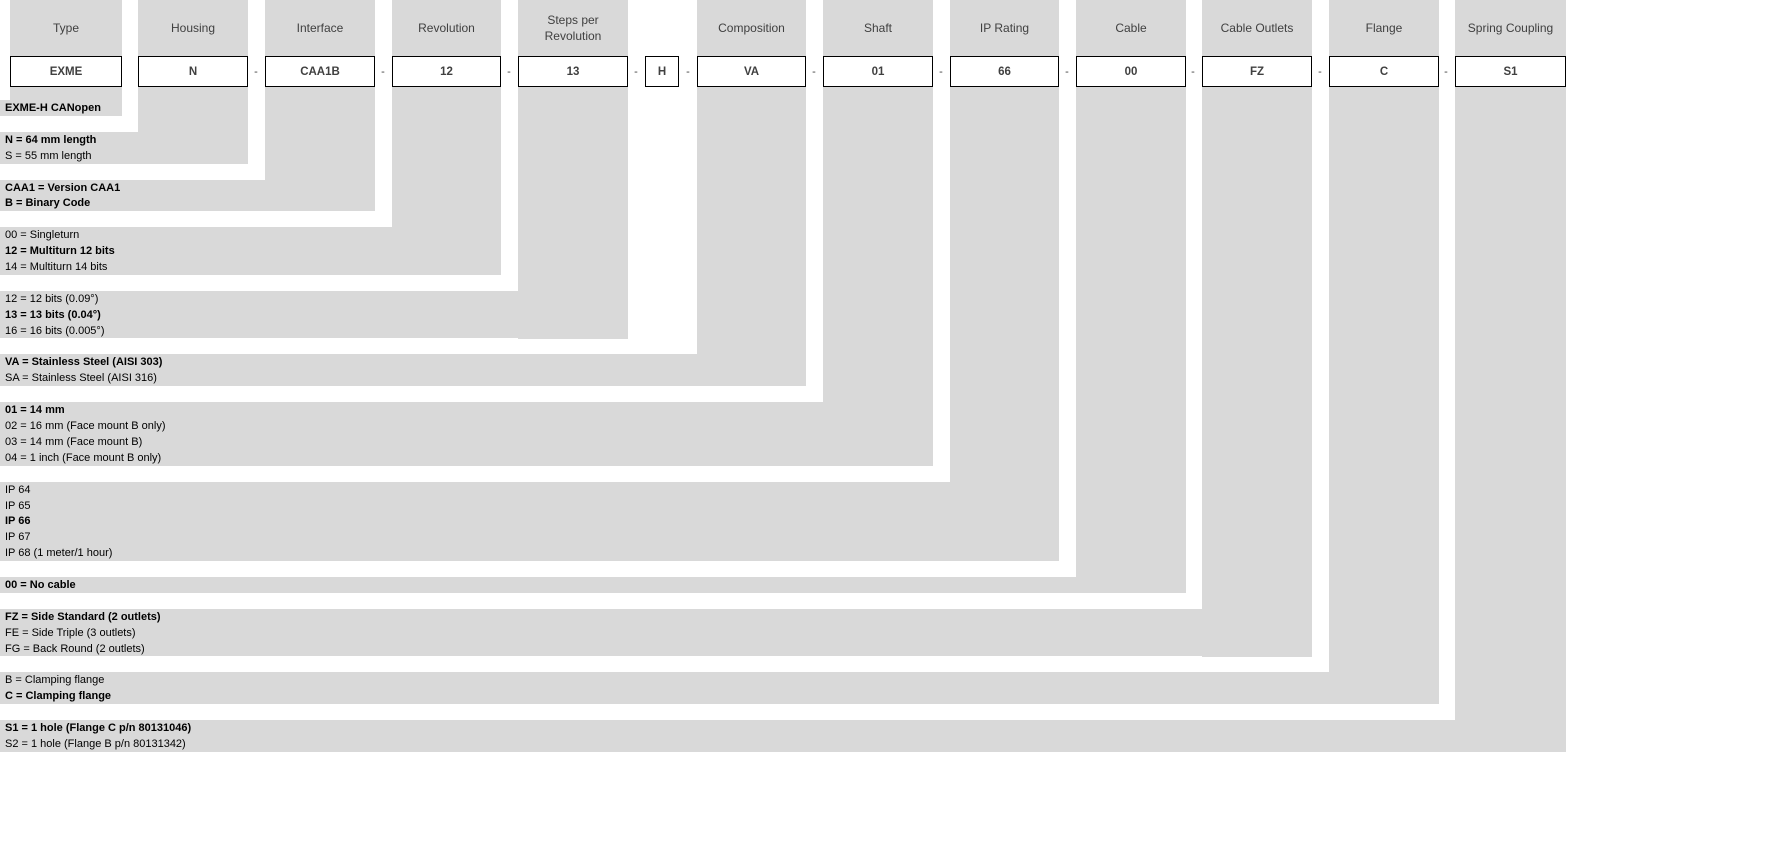  I want to click on option: IP 68 (1 meter/1 hour), so click(59, 553).